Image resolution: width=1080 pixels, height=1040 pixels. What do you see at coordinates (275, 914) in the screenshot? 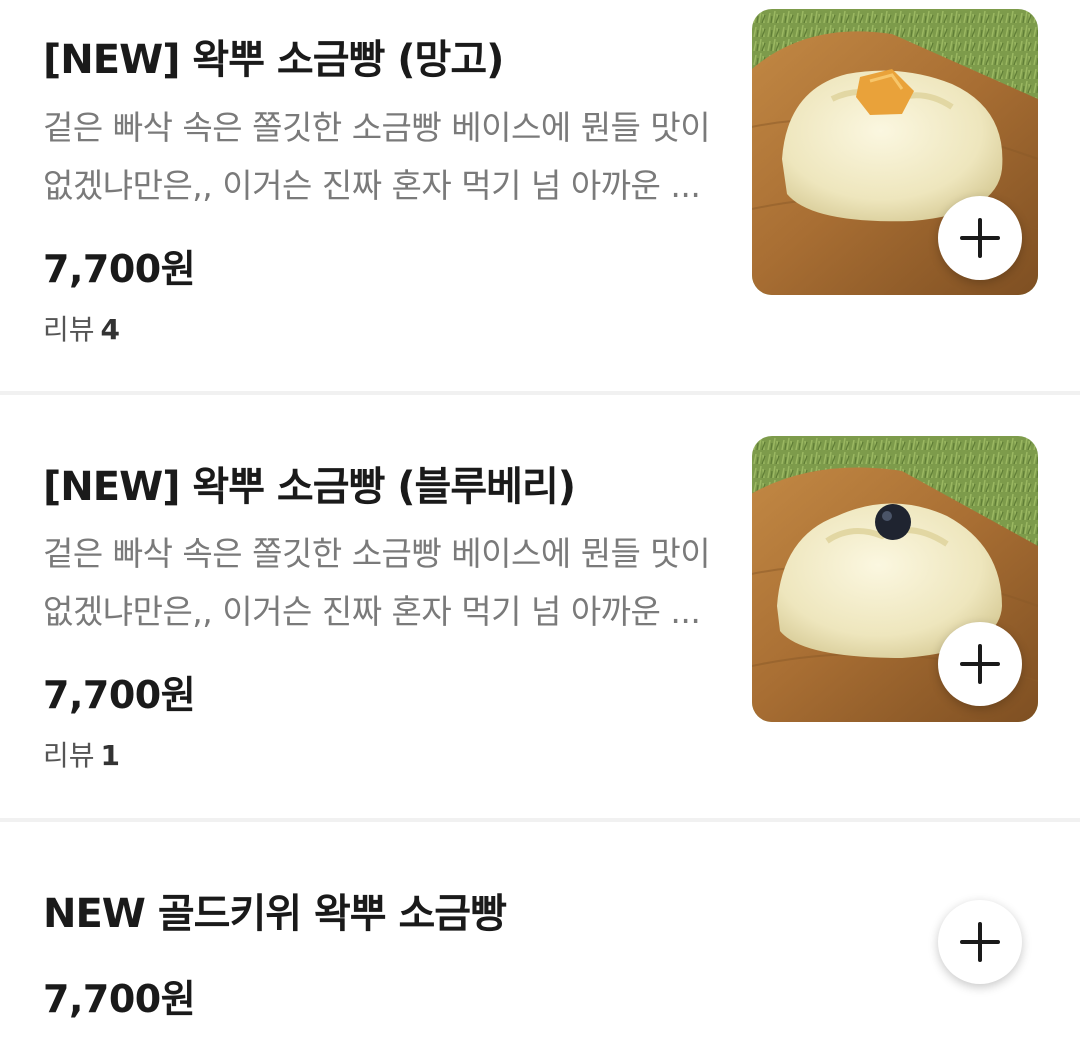
I see `item-title: NEW 골드키위 왁뿌 소금빵` at bounding box center [275, 914].